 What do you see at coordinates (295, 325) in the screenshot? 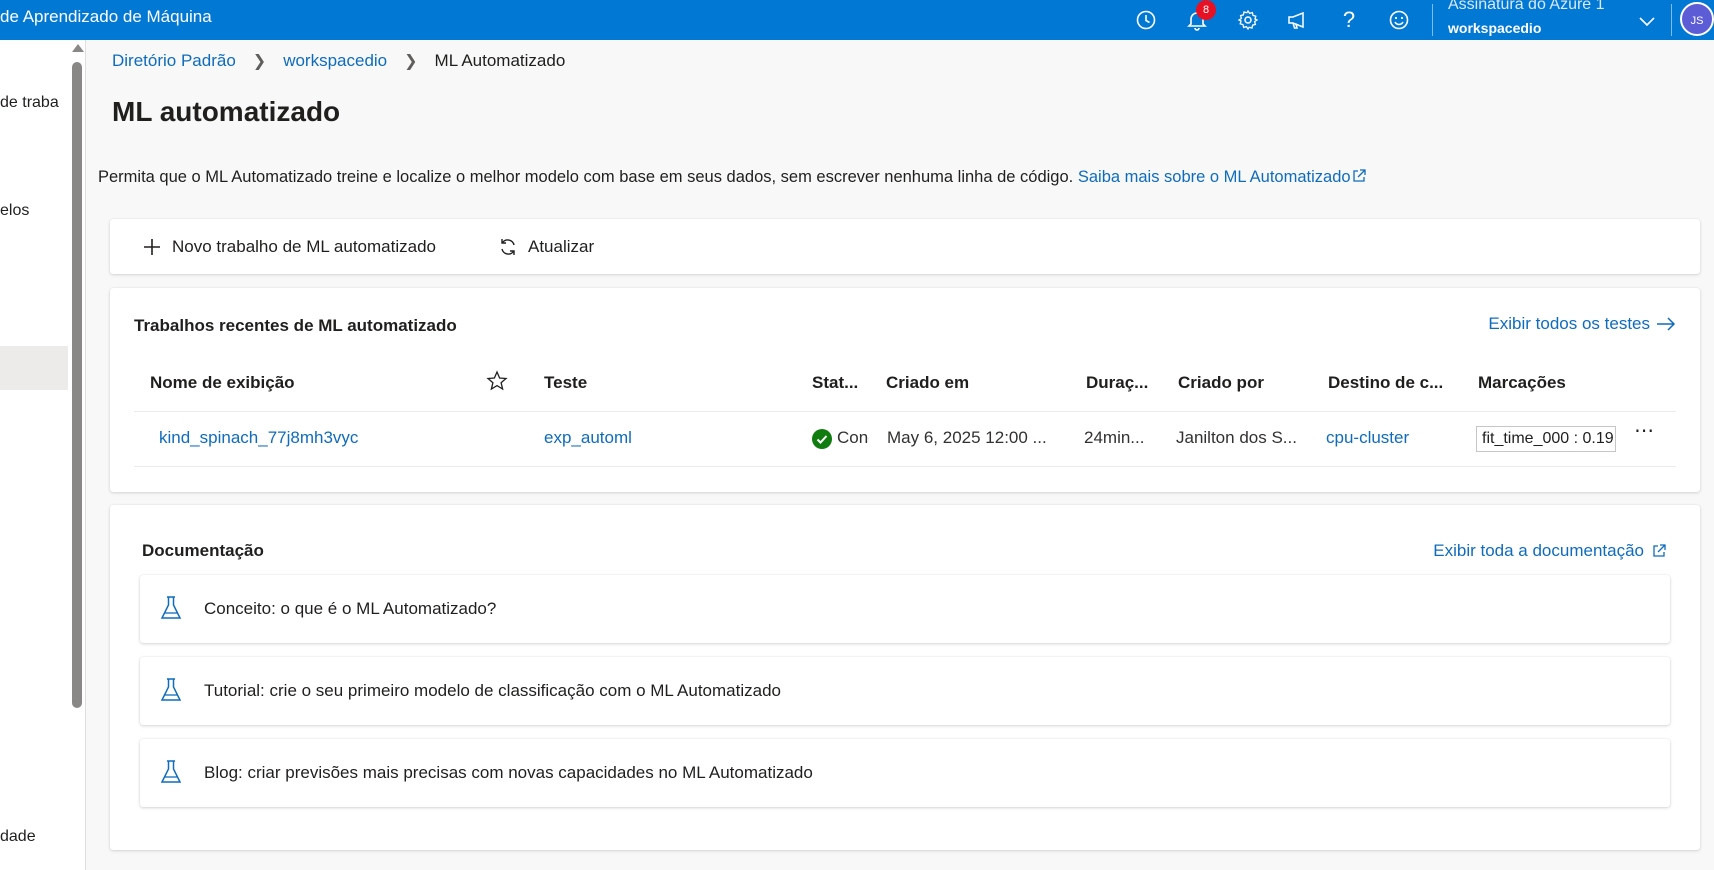
I see `recent-jobs-title: Trabalhos recentes de ML automatizado` at bounding box center [295, 325].